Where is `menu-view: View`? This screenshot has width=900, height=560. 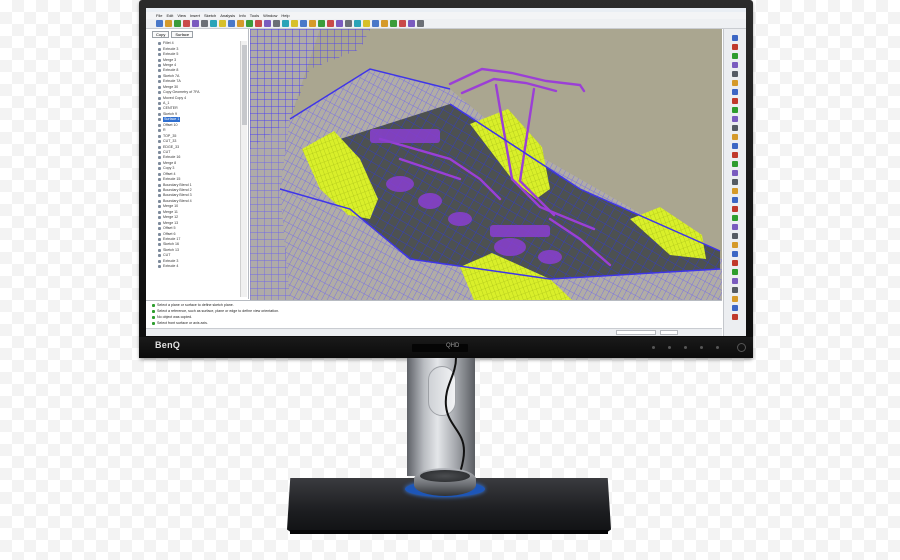 menu-view: View is located at coordinates (181, 15).